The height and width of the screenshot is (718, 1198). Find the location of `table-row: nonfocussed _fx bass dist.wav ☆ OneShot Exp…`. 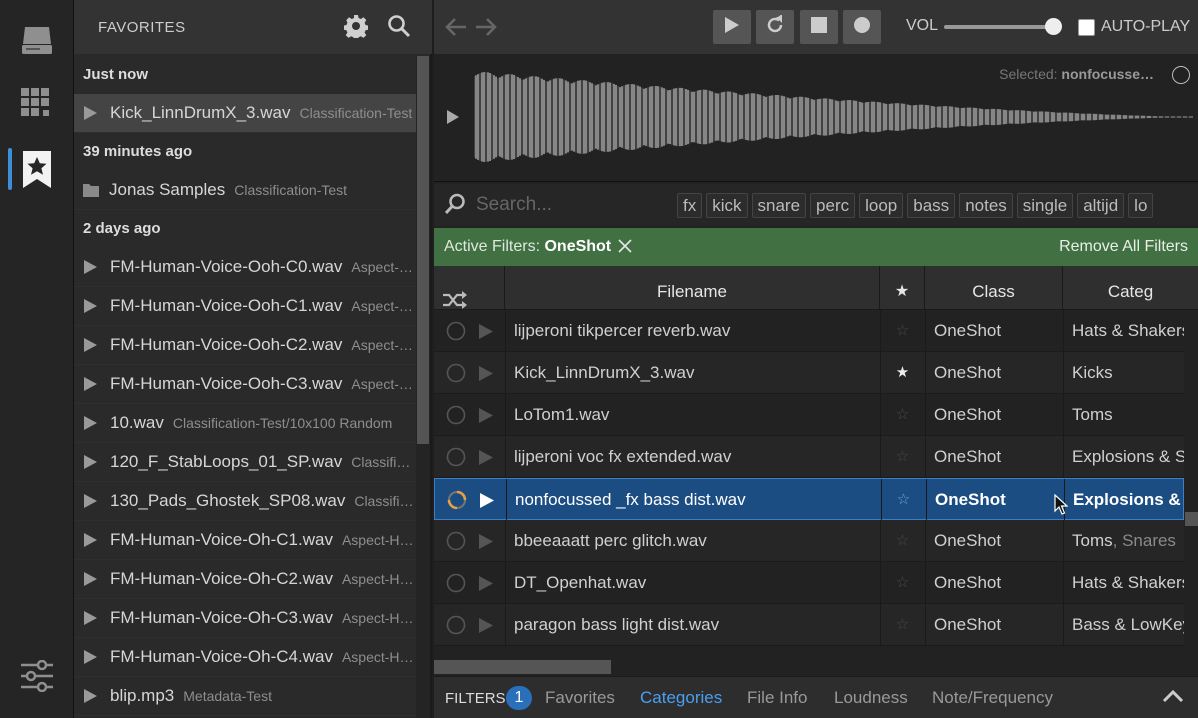

table-row: nonfocussed _fx bass dist.wav ☆ OneShot Exp… is located at coordinates (809, 499).